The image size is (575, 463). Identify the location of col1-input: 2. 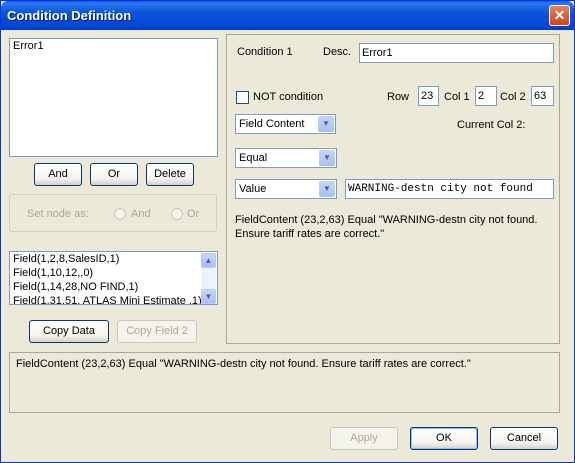
(486, 96).